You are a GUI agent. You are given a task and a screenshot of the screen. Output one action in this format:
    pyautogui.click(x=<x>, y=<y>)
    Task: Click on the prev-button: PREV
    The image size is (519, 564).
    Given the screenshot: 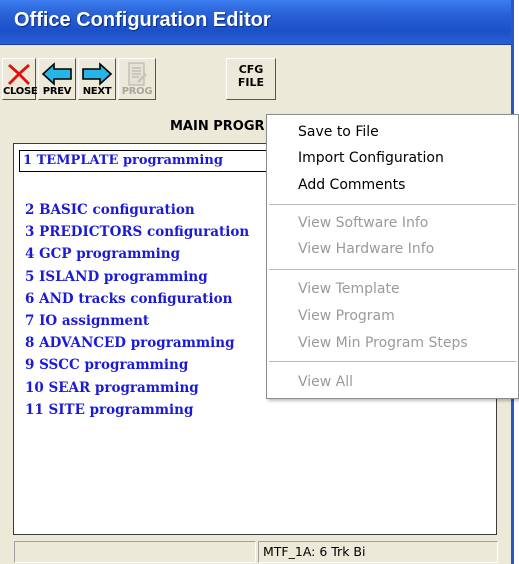 What is the action you would take?
    pyautogui.click(x=57, y=79)
    